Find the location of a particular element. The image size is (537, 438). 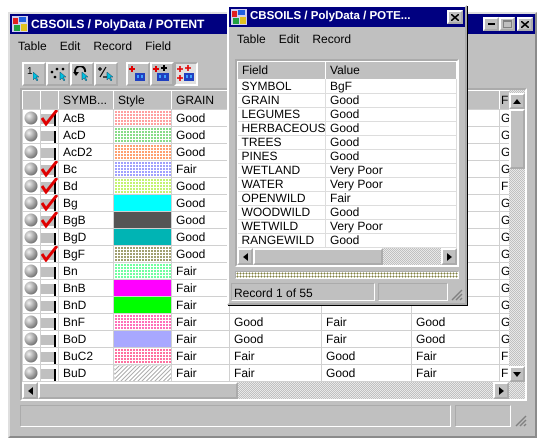

points-tool-button is located at coordinates (58, 74).